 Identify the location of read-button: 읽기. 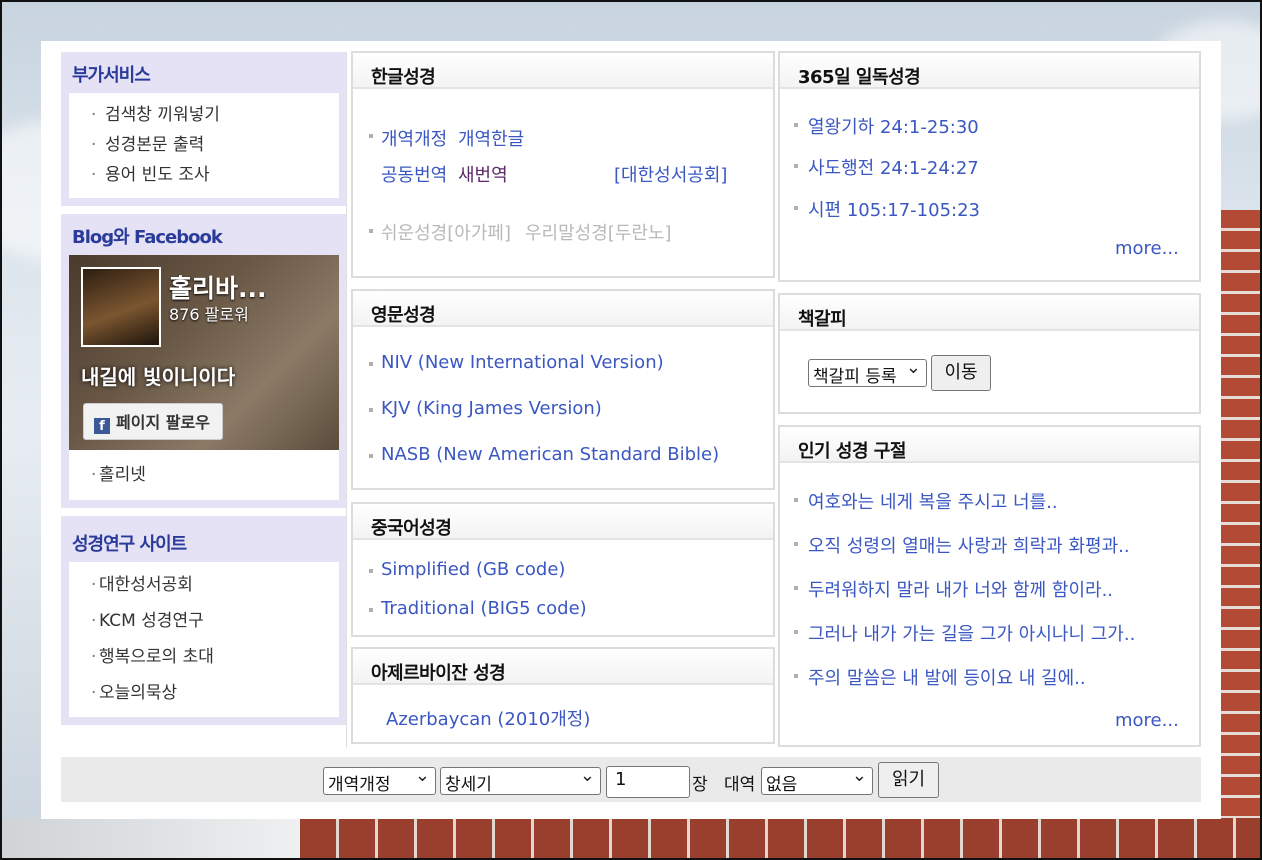
(908, 780).